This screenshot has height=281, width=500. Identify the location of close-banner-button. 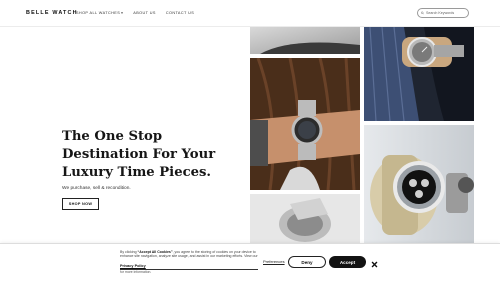
(374, 262).